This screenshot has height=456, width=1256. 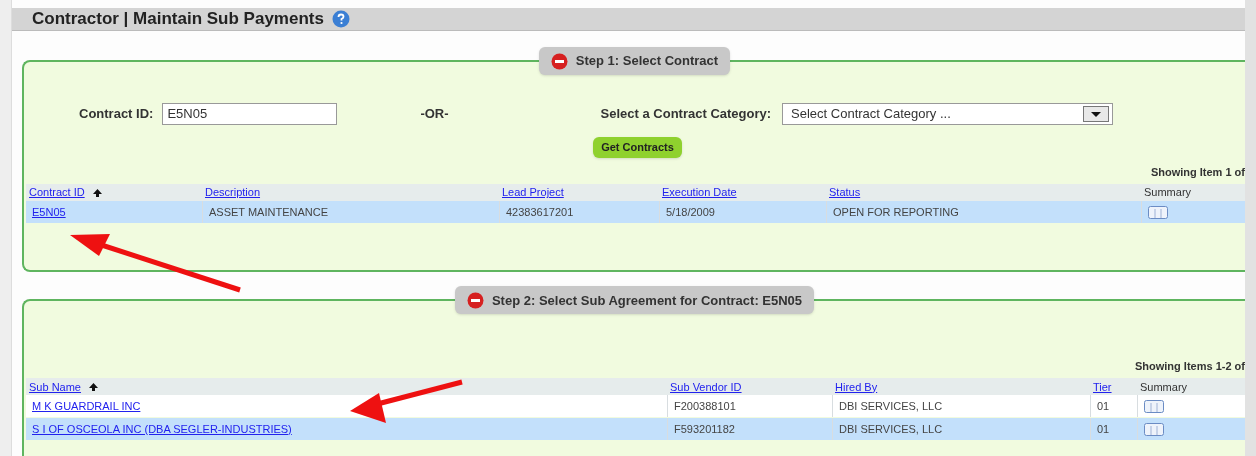 I want to click on table-row: M K GUARDRAIL INC F200388101 DBI SERVICES, LLC 01, so click(x=635, y=406).